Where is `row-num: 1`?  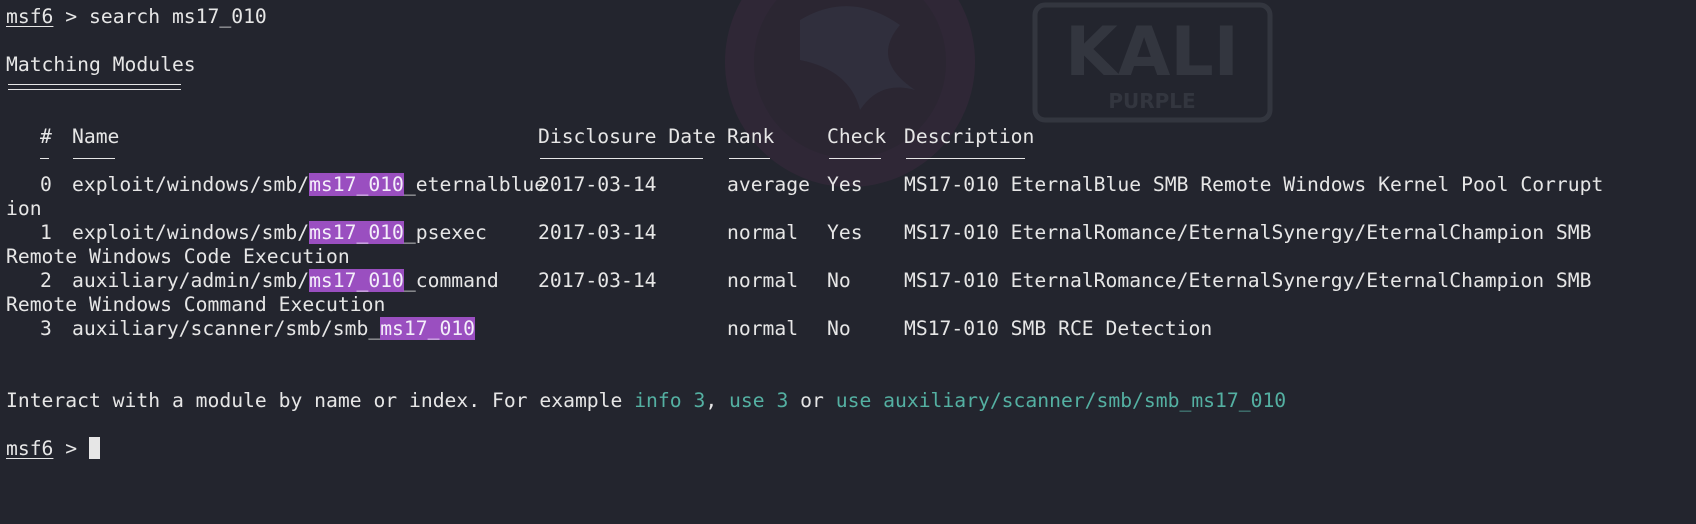
row-num: 1 is located at coordinates (46, 232).